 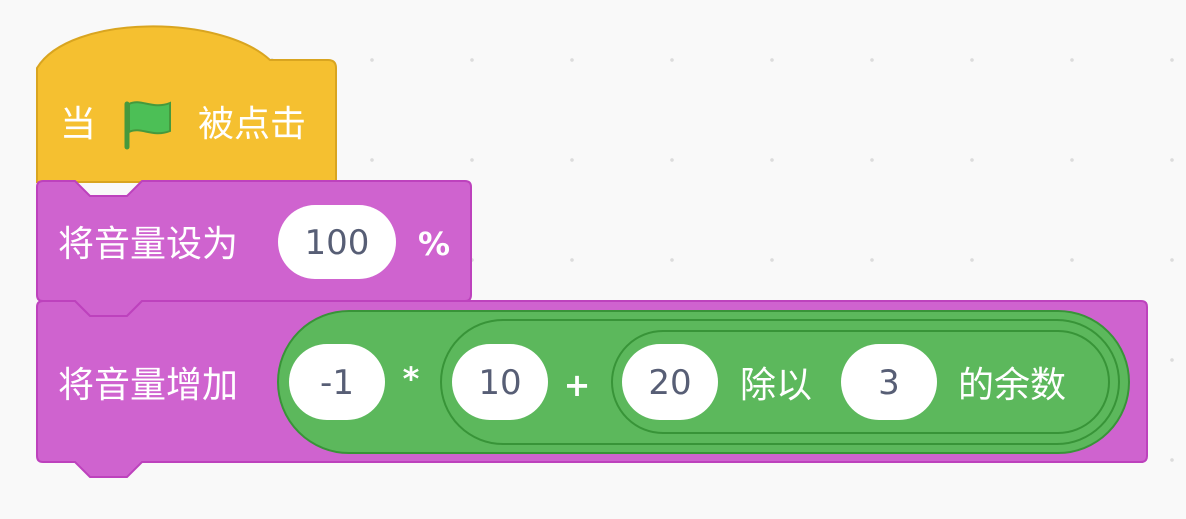 I want to click on set-volume-block: 将音量设为 100 %, so click(x=254, y=248).